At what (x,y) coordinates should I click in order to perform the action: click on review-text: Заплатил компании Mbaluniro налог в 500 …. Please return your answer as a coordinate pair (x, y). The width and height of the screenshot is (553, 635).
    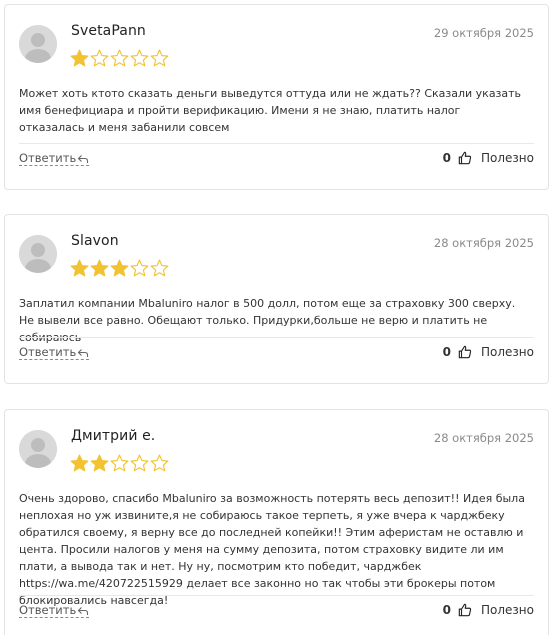
    Looking at the image, I should click on (267, 320).